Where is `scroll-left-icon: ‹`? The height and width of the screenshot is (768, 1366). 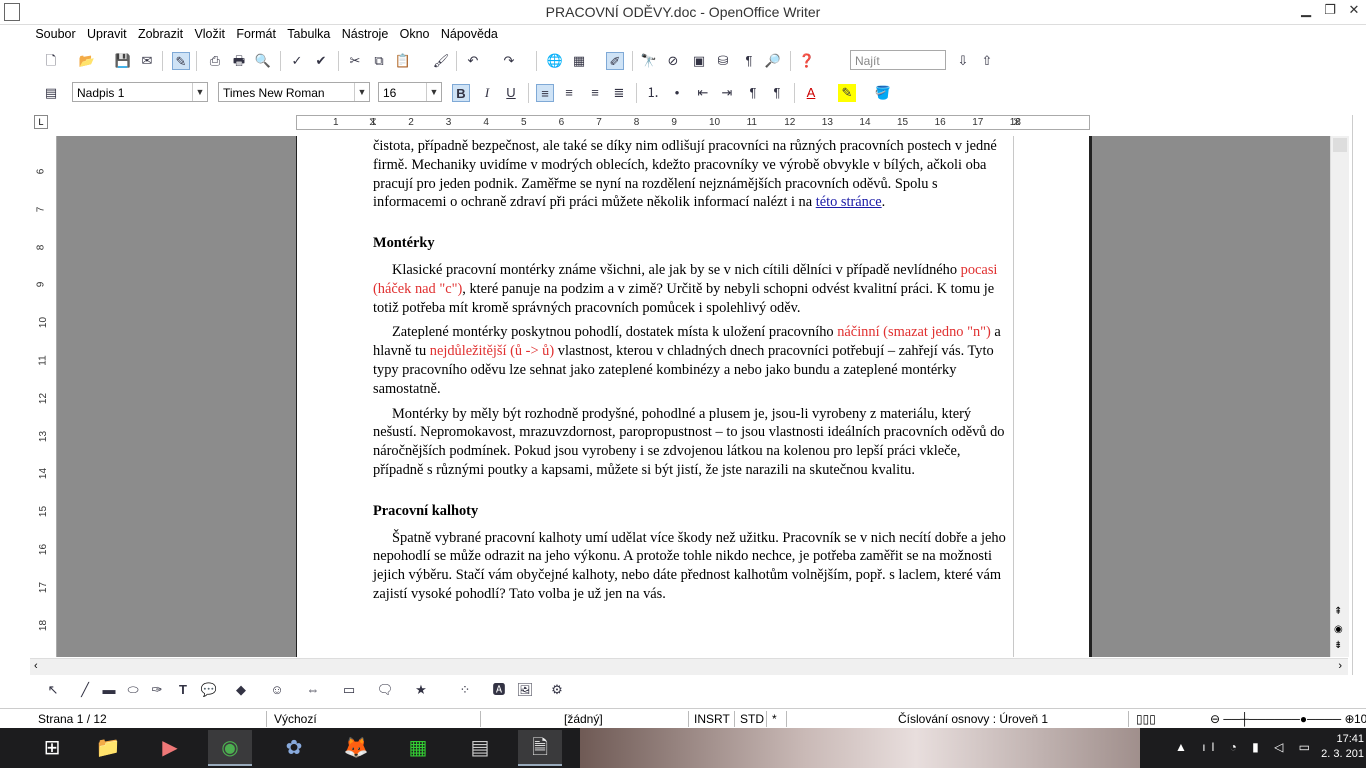
scroll-left-icon: ‹ is located at coordinates (36, 666).